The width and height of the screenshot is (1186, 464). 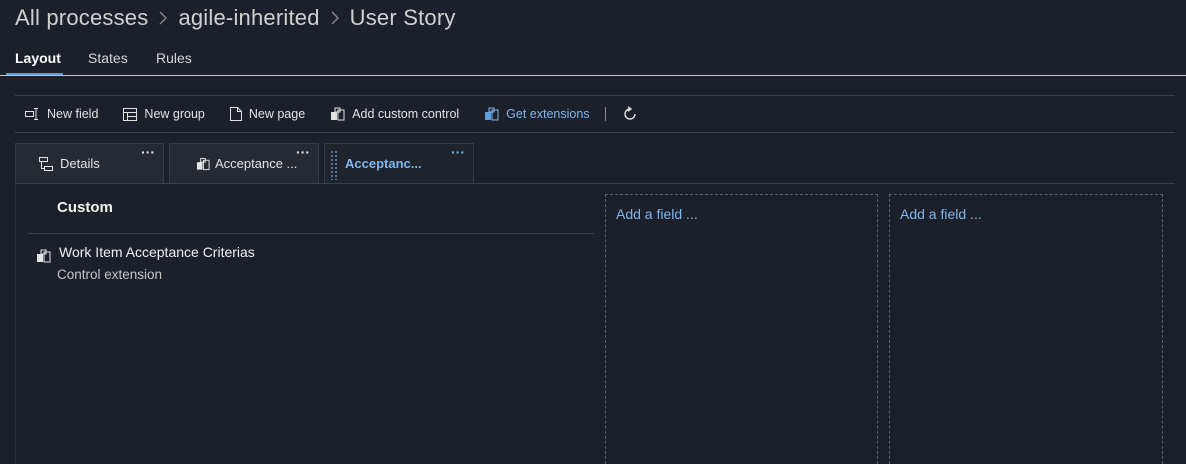 What do you see at coordinates (406, 114) in the screenshot?
I see `add-custom-control-label: Add custom control` at bounding box center [406, 114].